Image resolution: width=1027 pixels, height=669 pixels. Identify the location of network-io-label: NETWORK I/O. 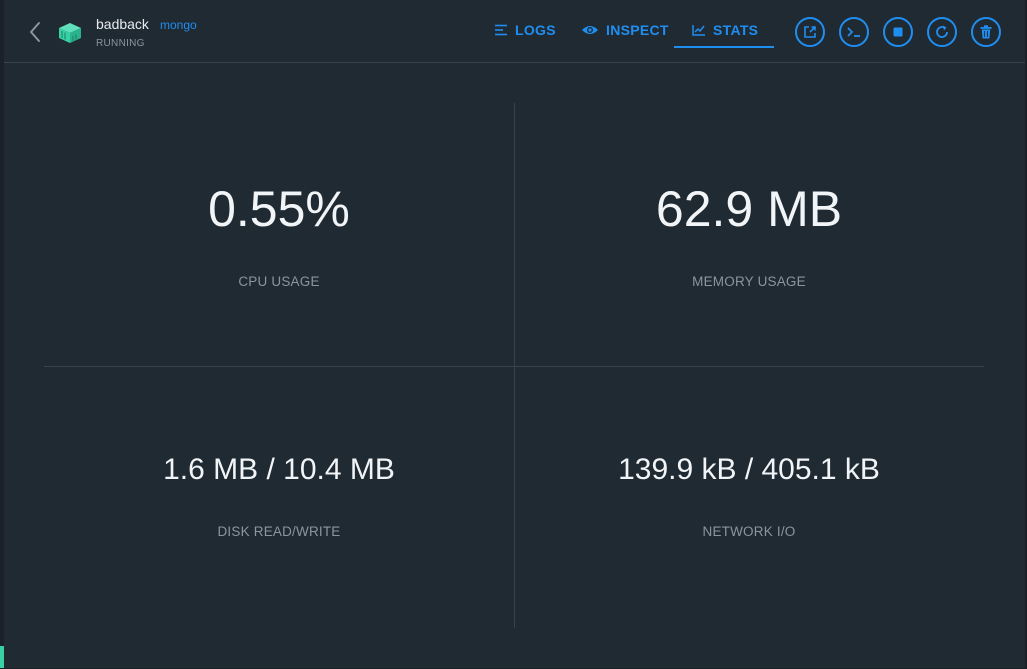
(749, 531).